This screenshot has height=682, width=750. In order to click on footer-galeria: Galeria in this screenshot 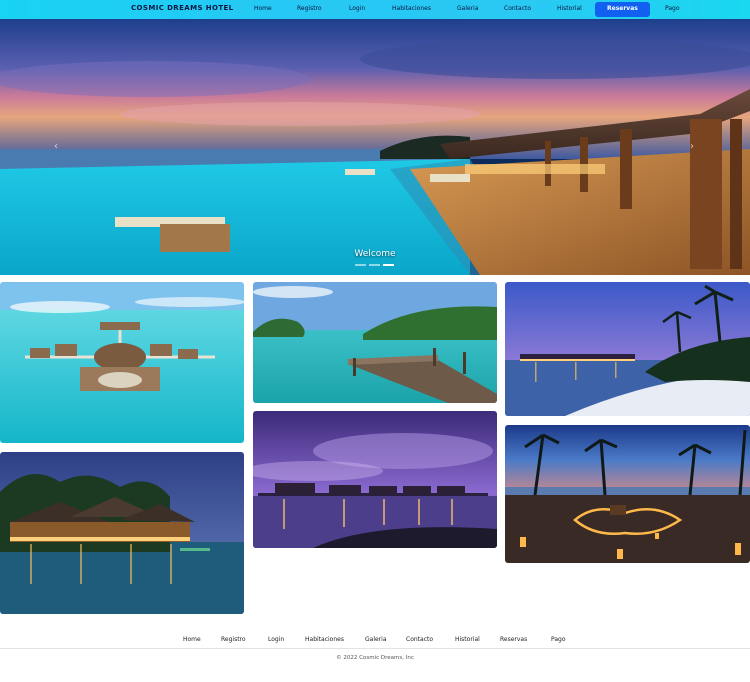, I will do `click(376, 639)`.